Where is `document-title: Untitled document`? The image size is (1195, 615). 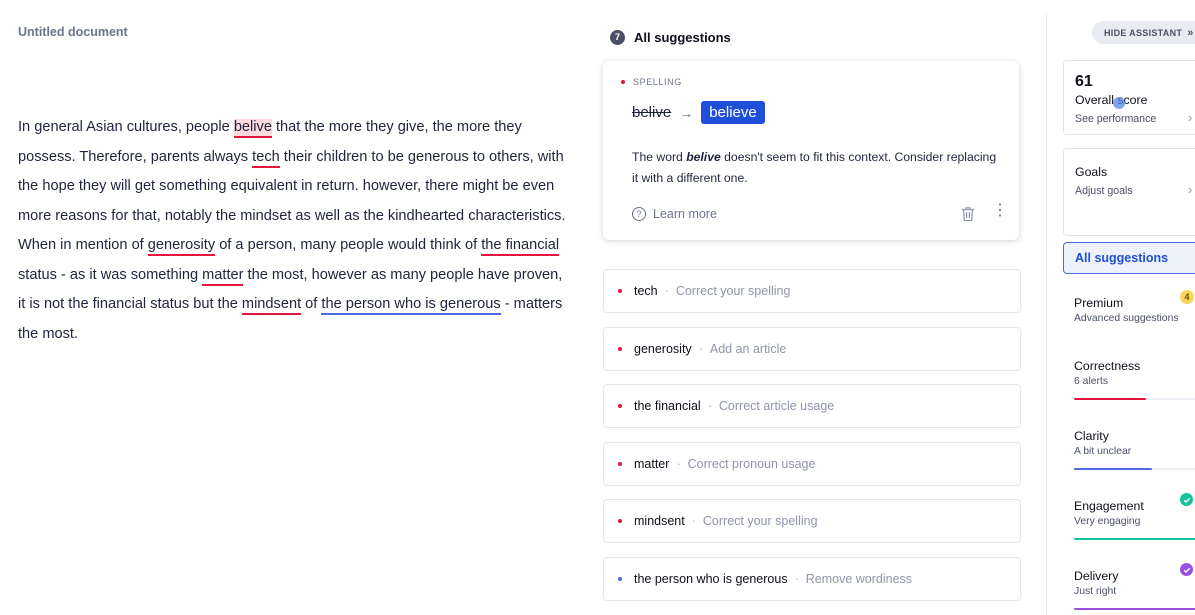 document-title: Untitled document is located at coordinates (73, 32).